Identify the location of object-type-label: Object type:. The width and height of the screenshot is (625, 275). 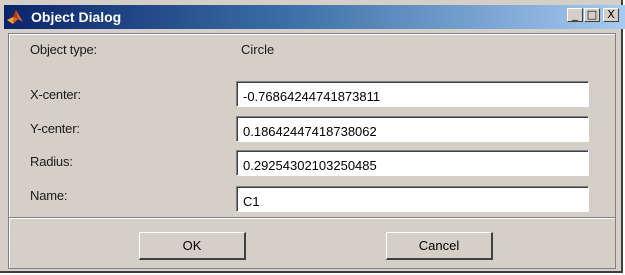
(63, 49).